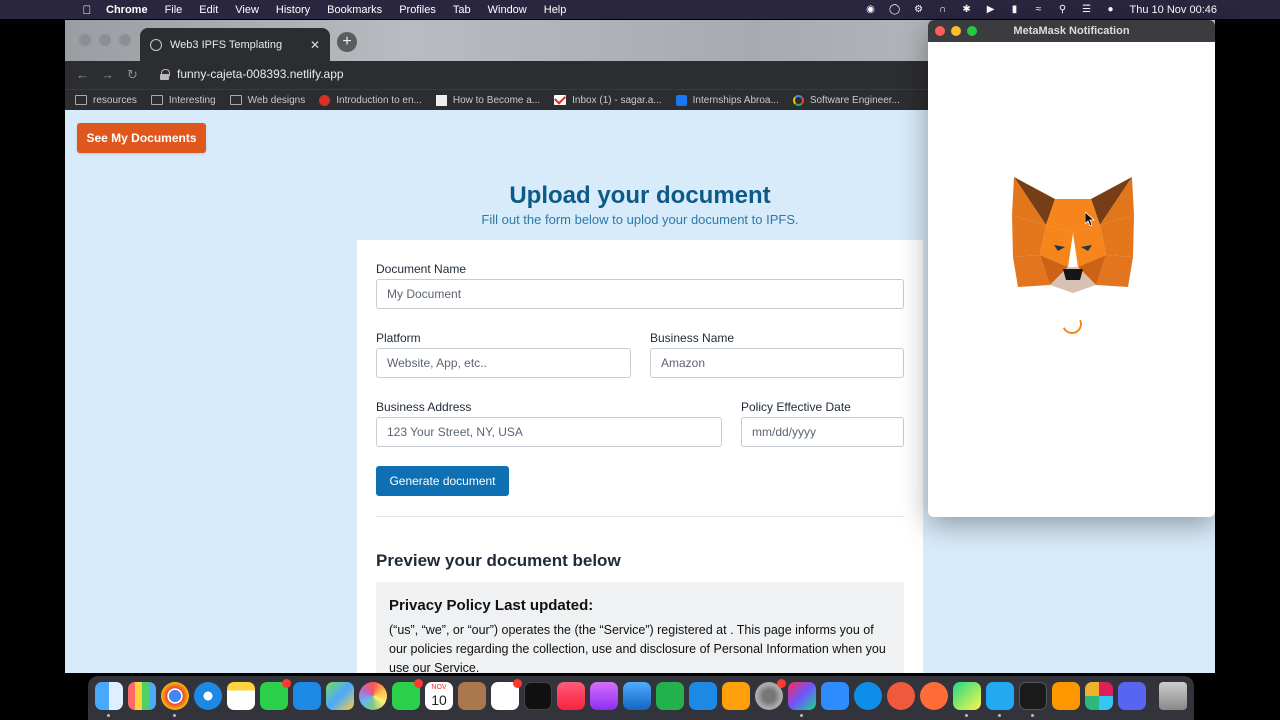  What do you see at coordinates (506, 694) in the screenshot?
I see `reminders-icon` at bounding box center [506, 694].